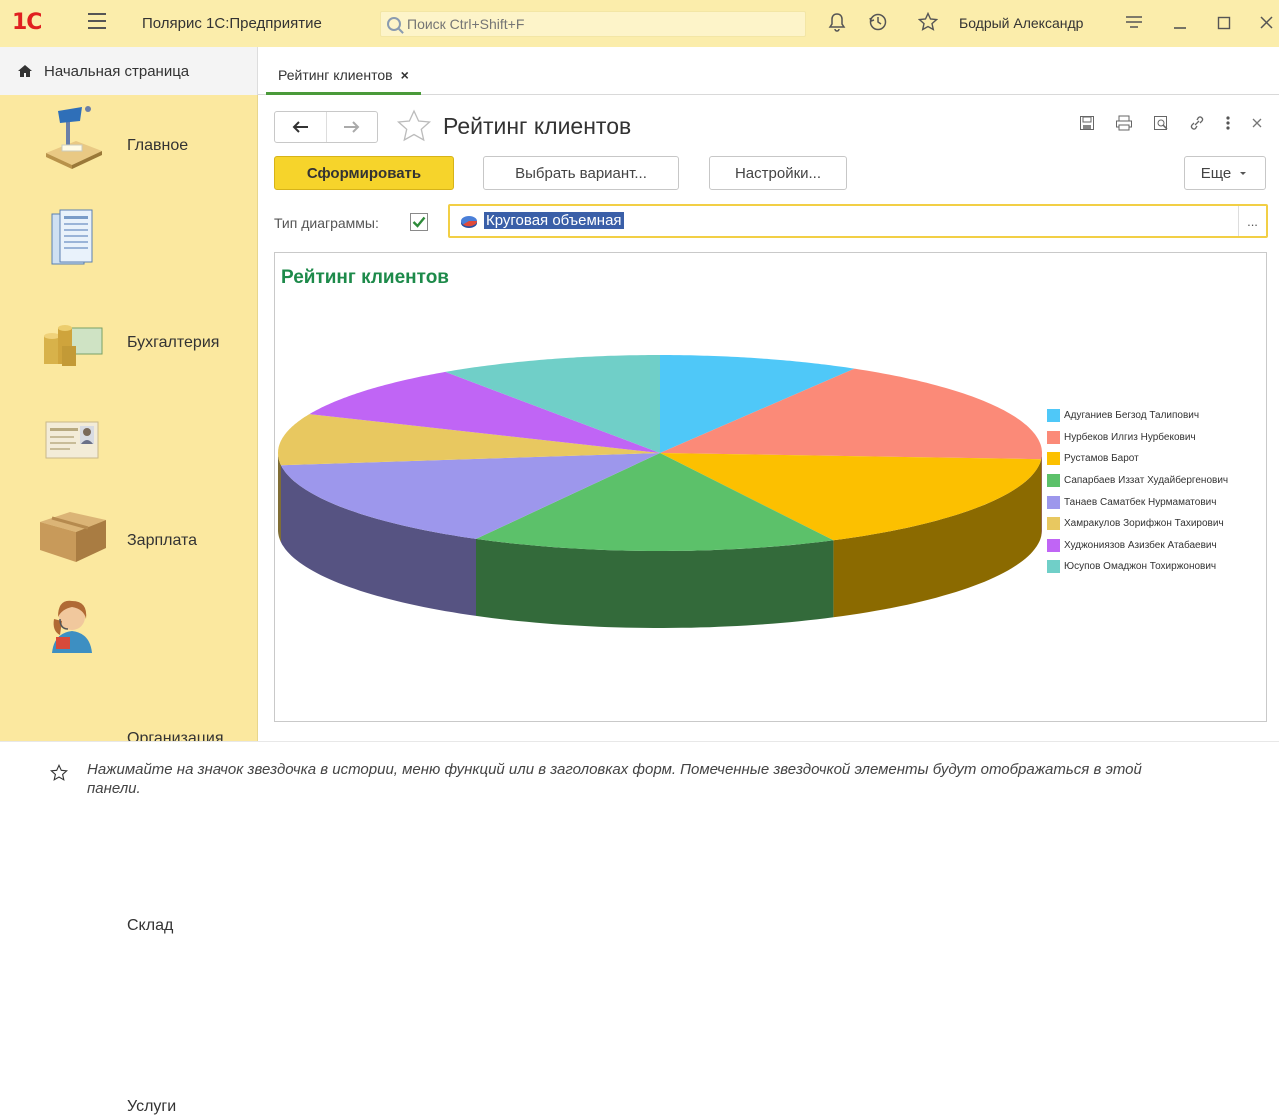 This screenshot has width=1279, height=1116. Describe the element at coordinates (1021, 23) in the screenshot. I see `user-name: Бодрый Александр` at that location.